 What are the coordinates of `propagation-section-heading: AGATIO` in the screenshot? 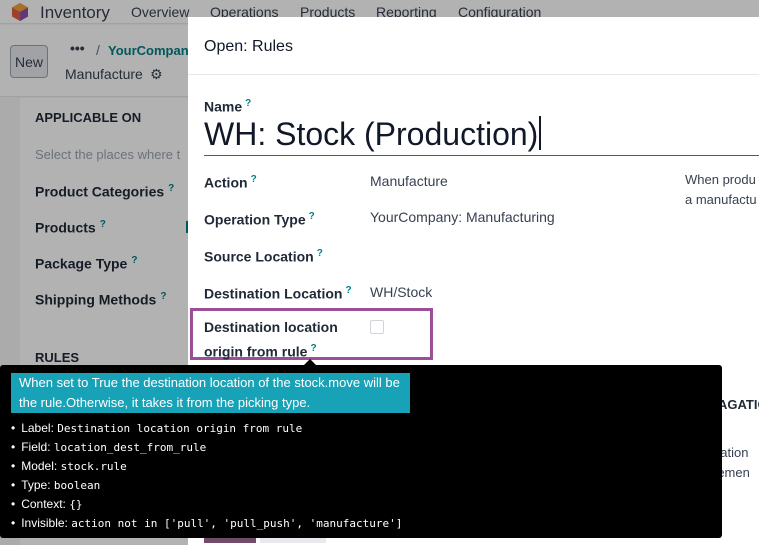 It's located at (738, 404).